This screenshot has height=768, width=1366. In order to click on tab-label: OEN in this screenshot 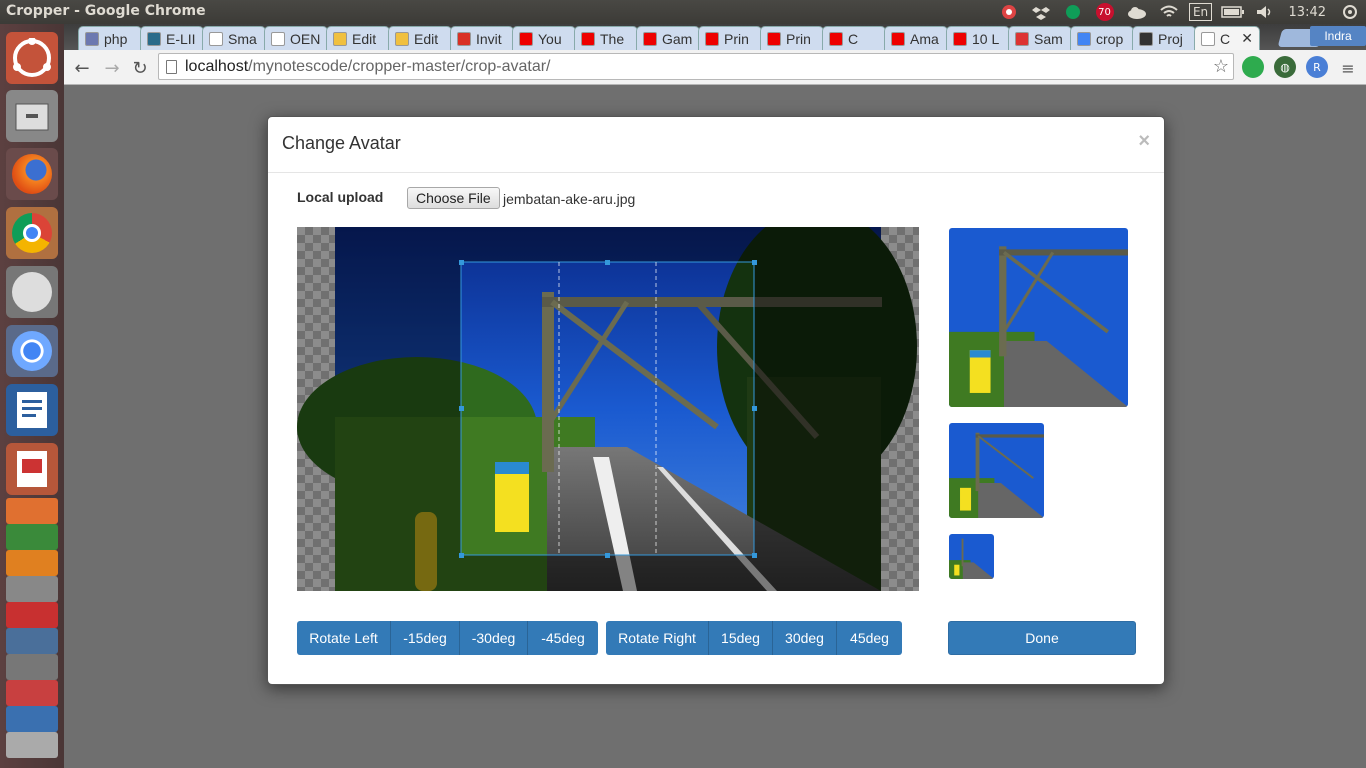, I will do `click(305, 38)`.